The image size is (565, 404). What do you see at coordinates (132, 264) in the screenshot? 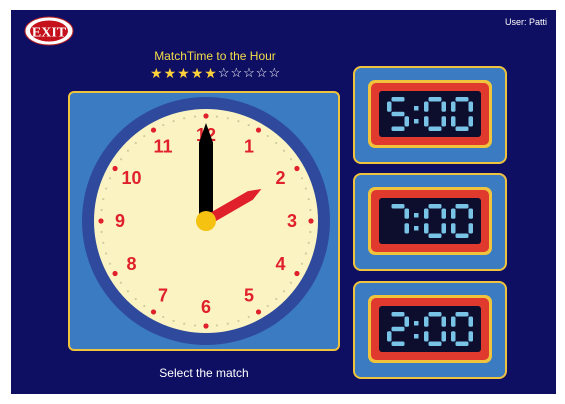
I see `clock-number: 8` at bounding box center [132, 264].